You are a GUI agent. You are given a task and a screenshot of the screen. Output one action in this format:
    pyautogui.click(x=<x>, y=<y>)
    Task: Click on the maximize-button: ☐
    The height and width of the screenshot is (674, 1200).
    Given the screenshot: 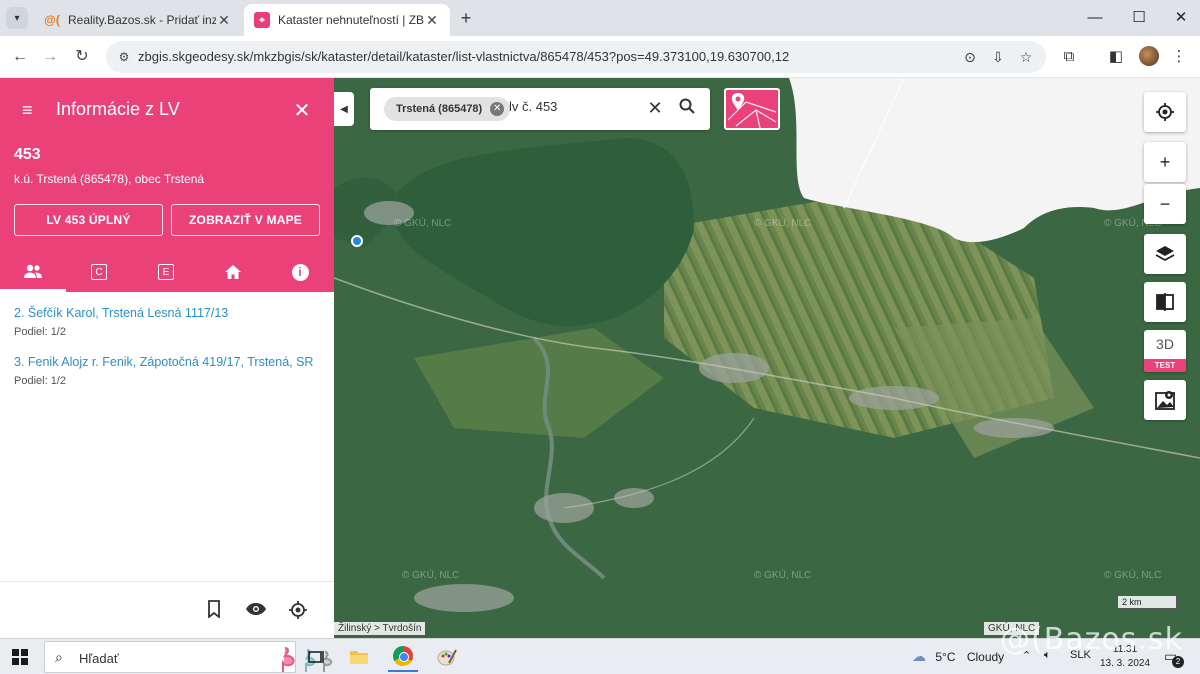 What is the action you would take?
    pyautogui.click(x=1139, y=18)
    